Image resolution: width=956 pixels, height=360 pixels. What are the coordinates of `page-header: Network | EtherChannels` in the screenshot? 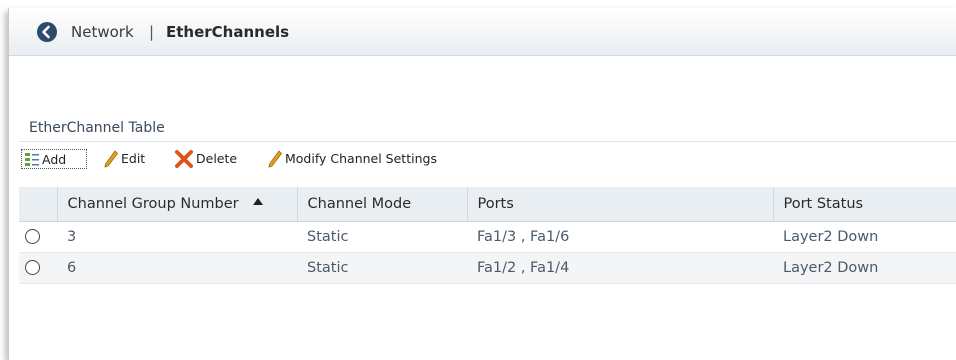 It's located at (482, 32).